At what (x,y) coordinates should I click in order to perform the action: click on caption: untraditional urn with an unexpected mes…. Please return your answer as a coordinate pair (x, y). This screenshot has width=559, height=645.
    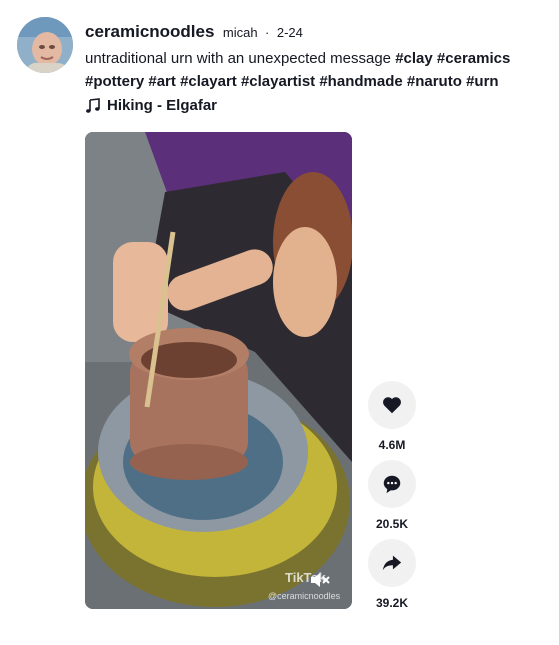
    Looking at the image, I should click on (312, 70).